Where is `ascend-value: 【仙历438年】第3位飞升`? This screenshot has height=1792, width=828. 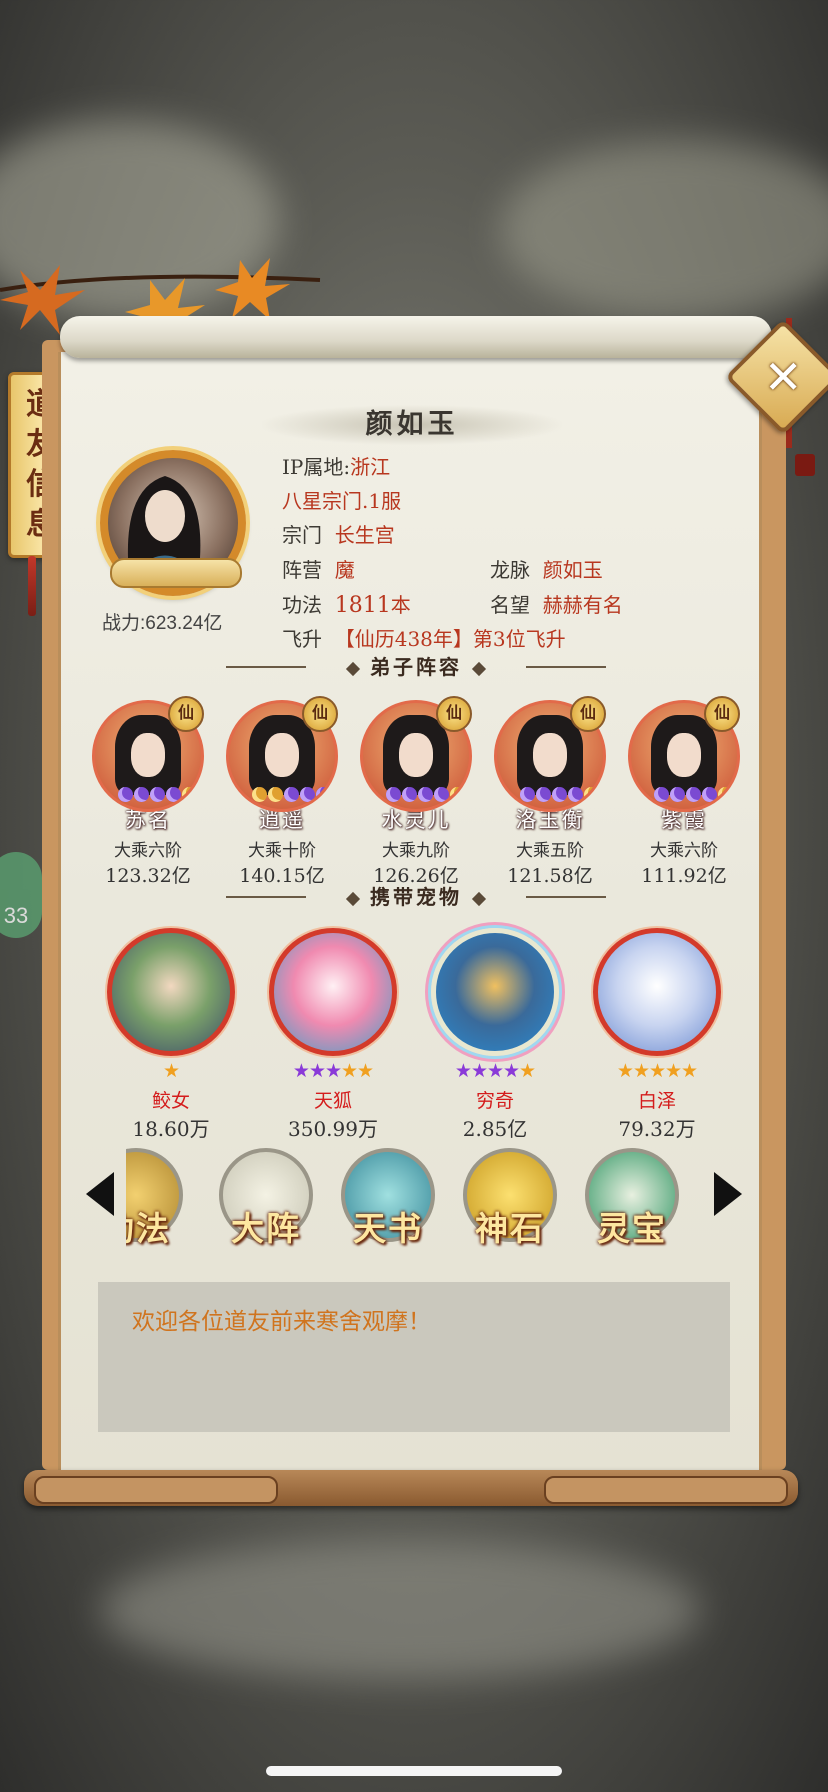 ascend-value: 【仙历438年】第3位飞升 is located at coordinates (450, 639).